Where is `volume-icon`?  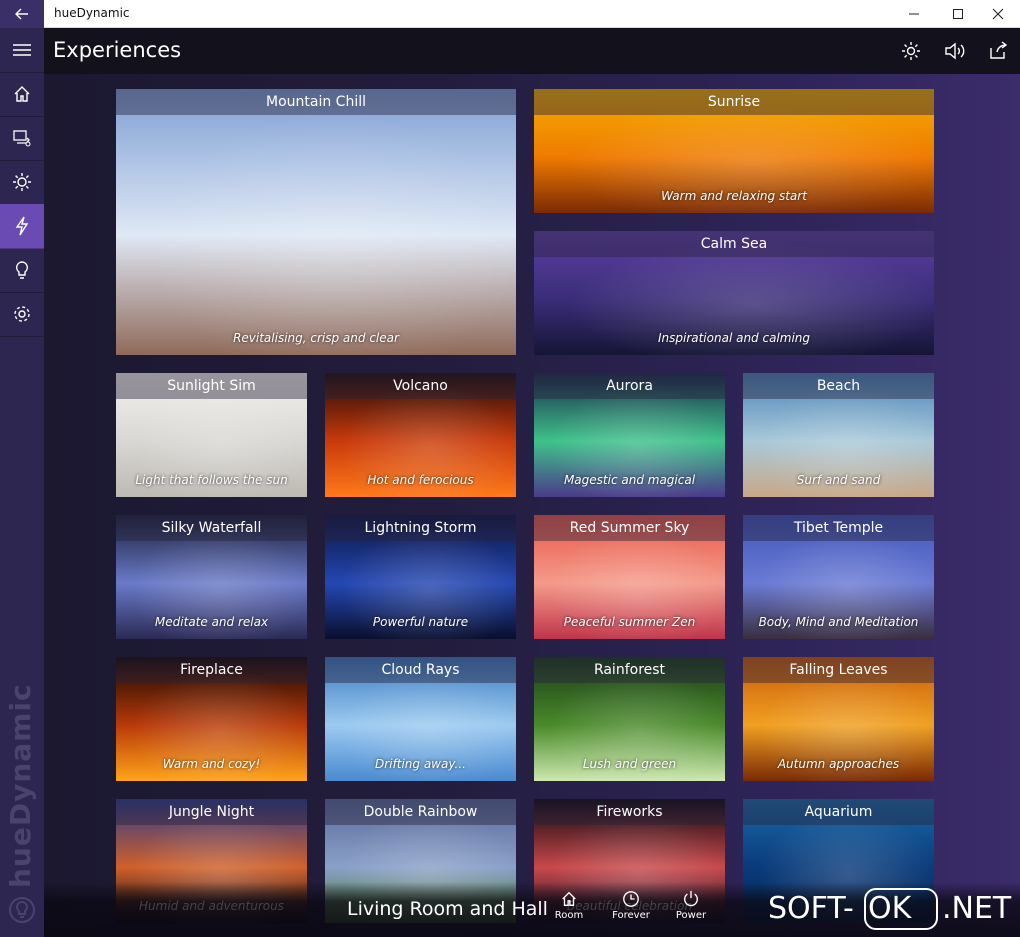
volume-icon is located at coordinates (955, 51).